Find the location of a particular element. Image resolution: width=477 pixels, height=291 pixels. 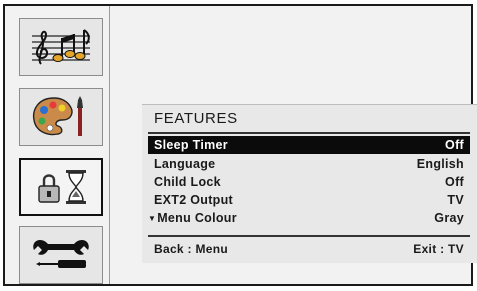

menu-row-value: TV is located at coordinates (455, 200).